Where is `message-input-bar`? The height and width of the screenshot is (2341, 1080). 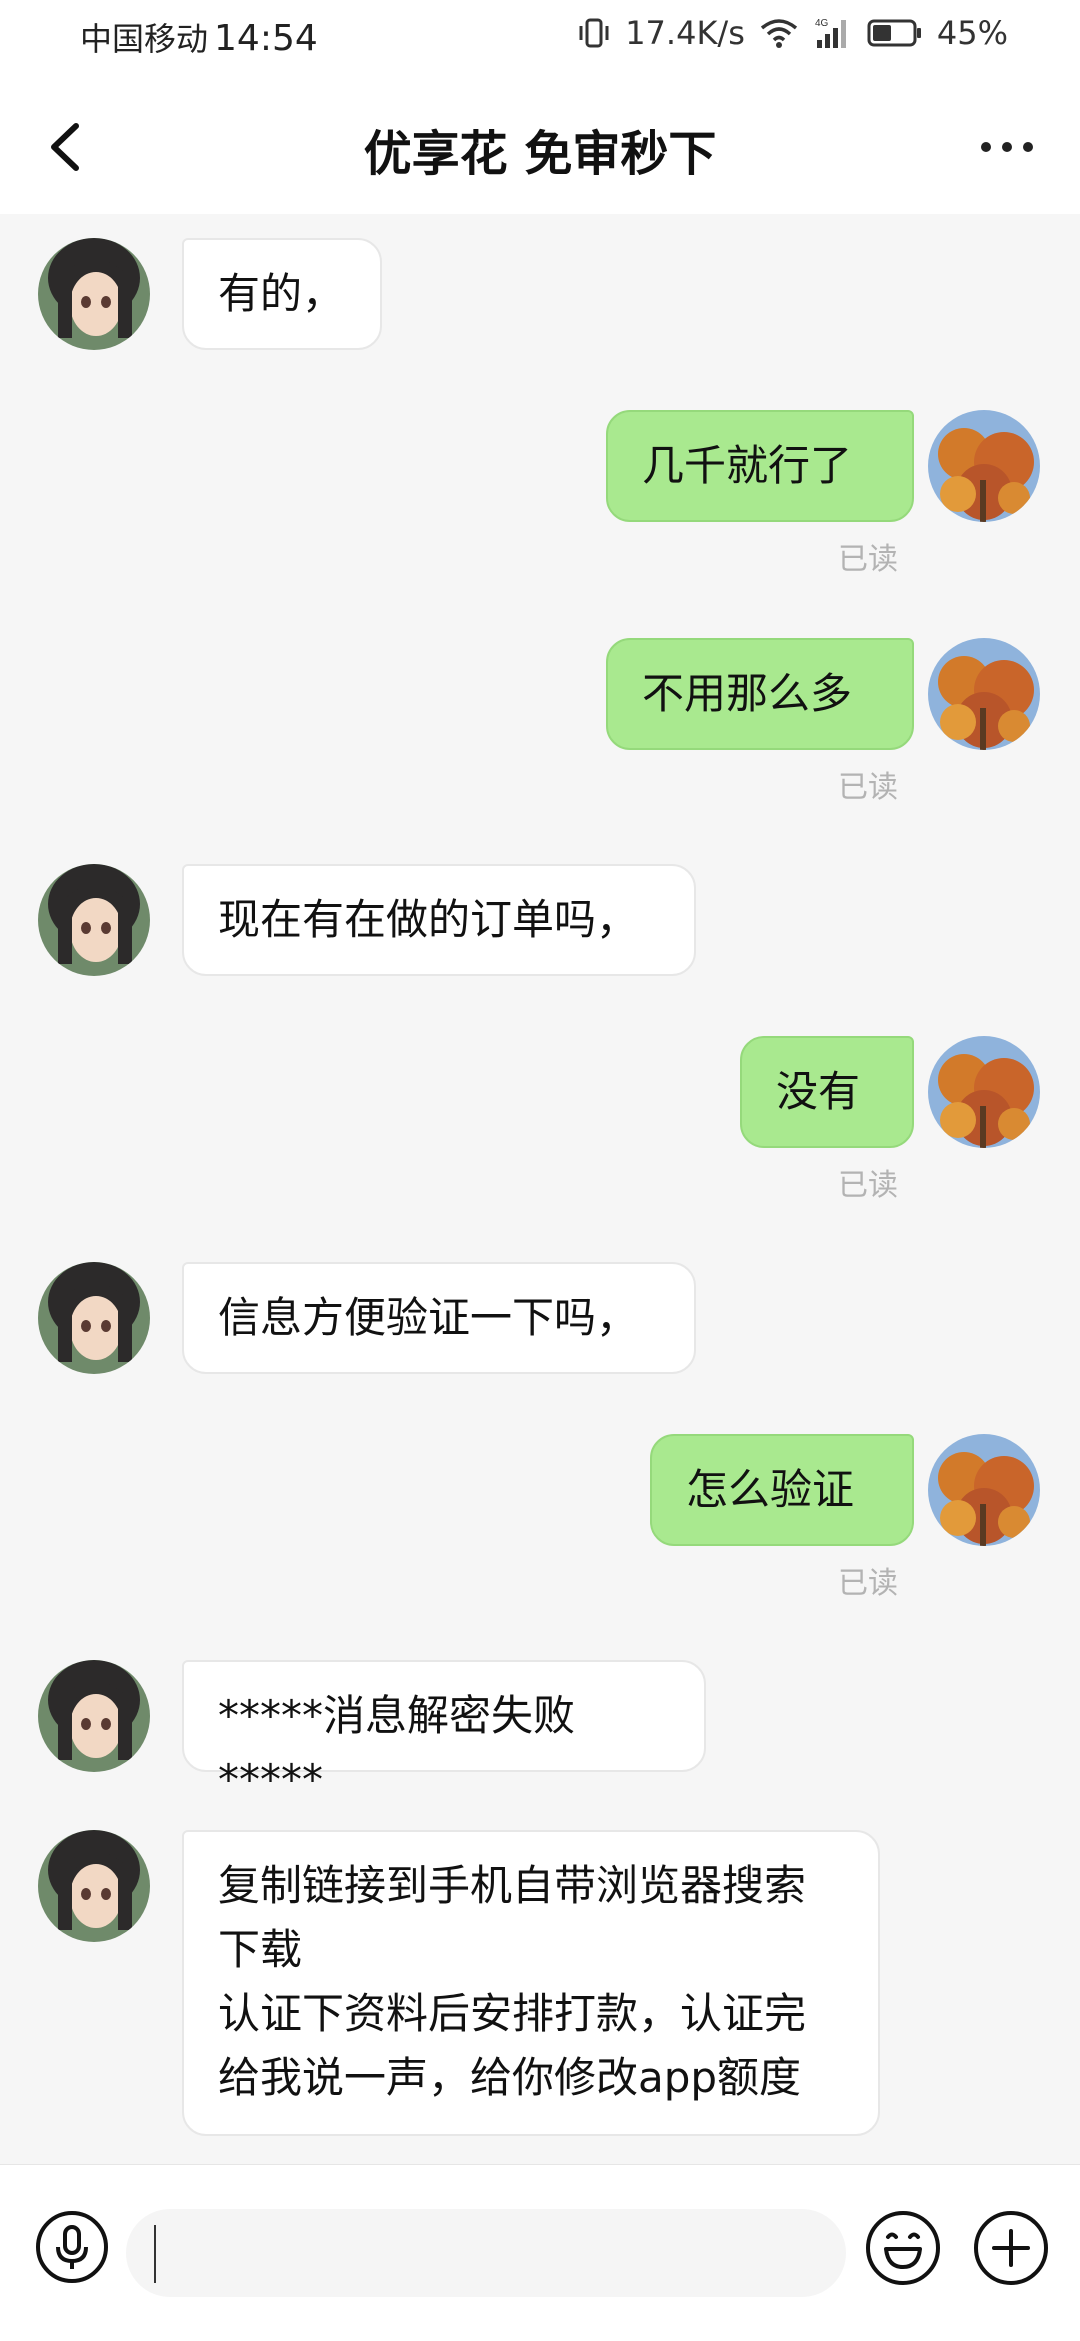 message-input-bar is located at coordinates (540, 2252).